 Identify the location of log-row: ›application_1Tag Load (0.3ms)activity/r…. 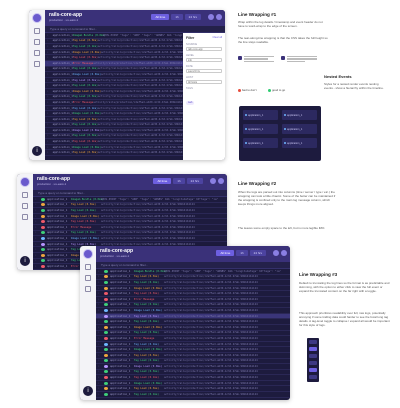
(114, 153).